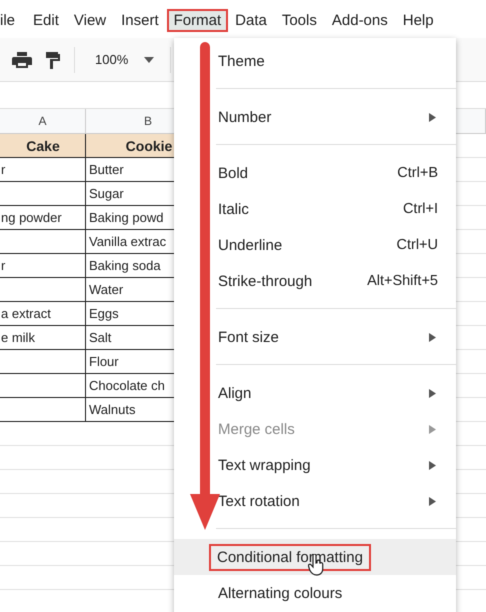 The width and height of the screenshot is (486, 612). What do you see at coordinates (90, 20) in the screenshot?
I see `menu-item: View` at bounding box center [90, 20].